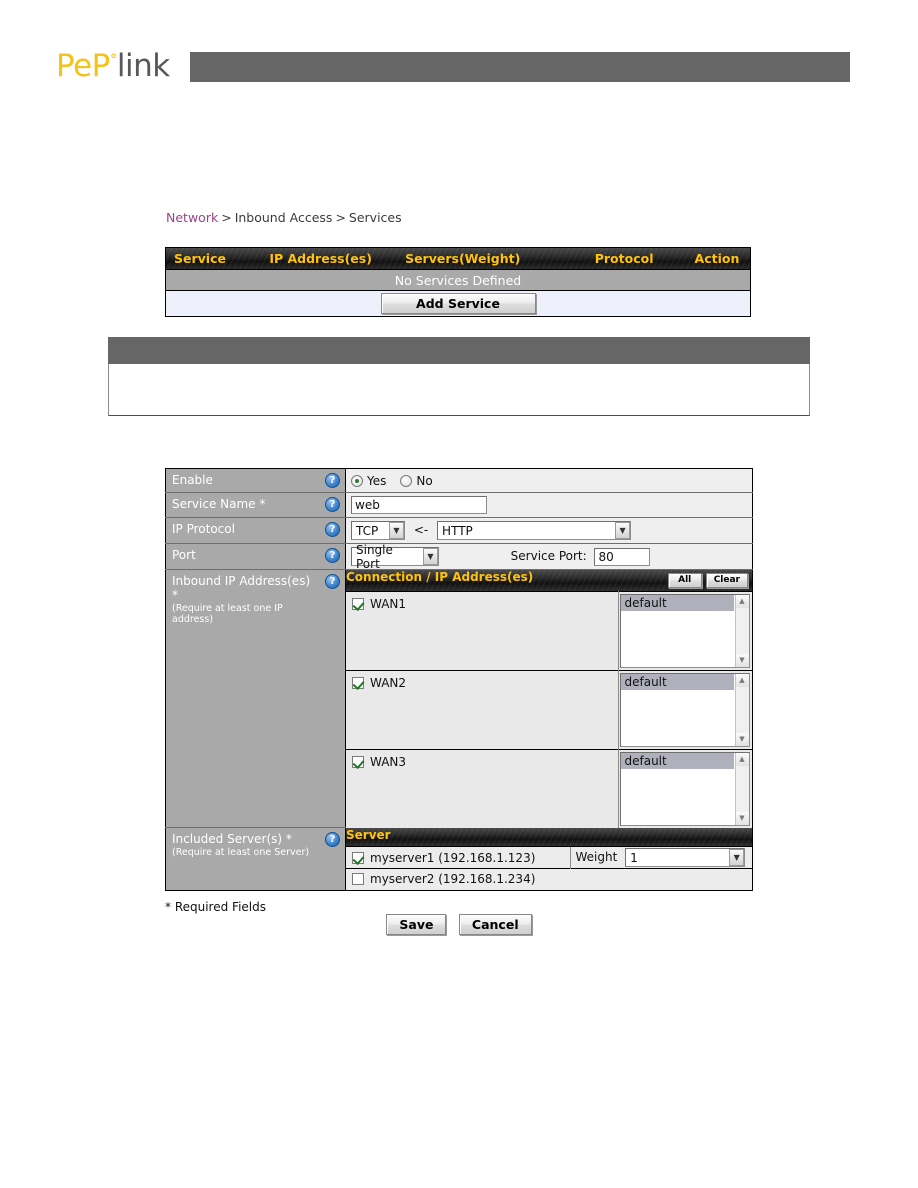  I want to click on server-section-header: Server, so click(549, 837).